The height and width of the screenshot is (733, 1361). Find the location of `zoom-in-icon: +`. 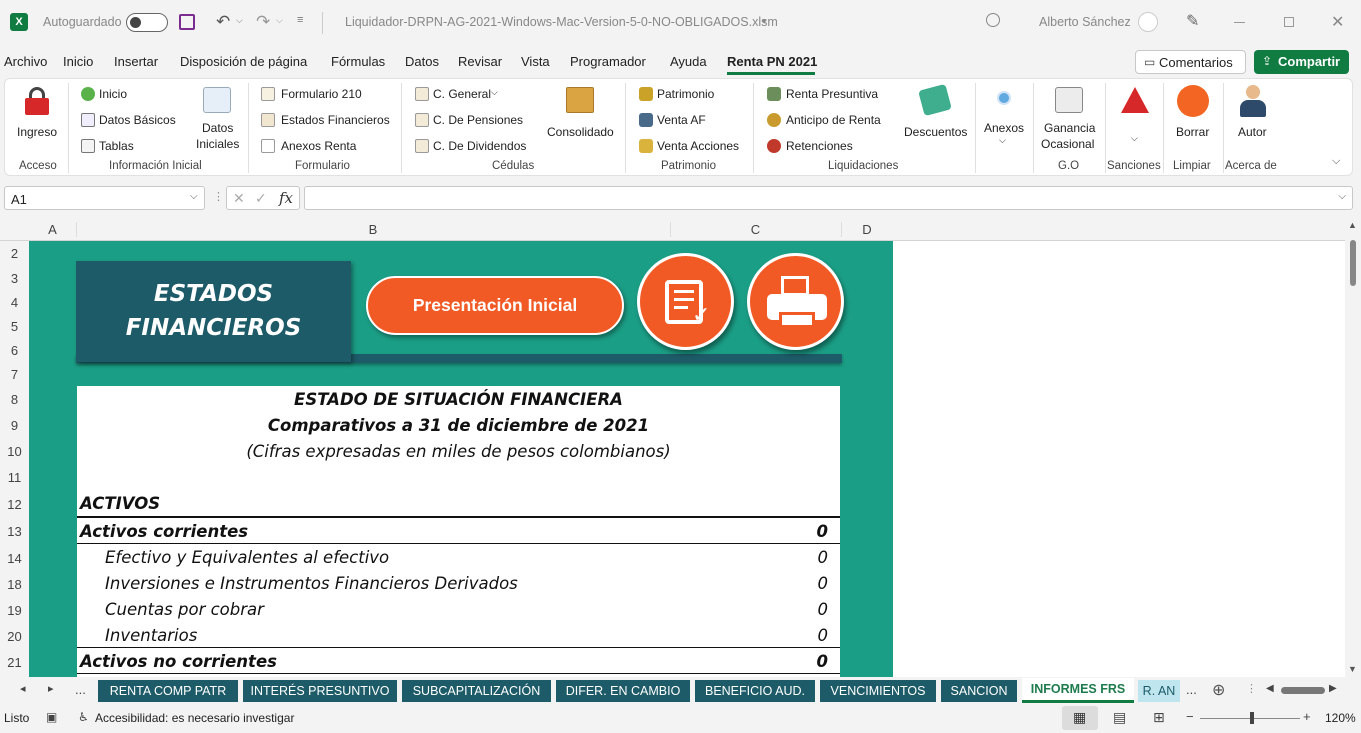

zoom-in-icon: + is located at coordinates (1307, 716).